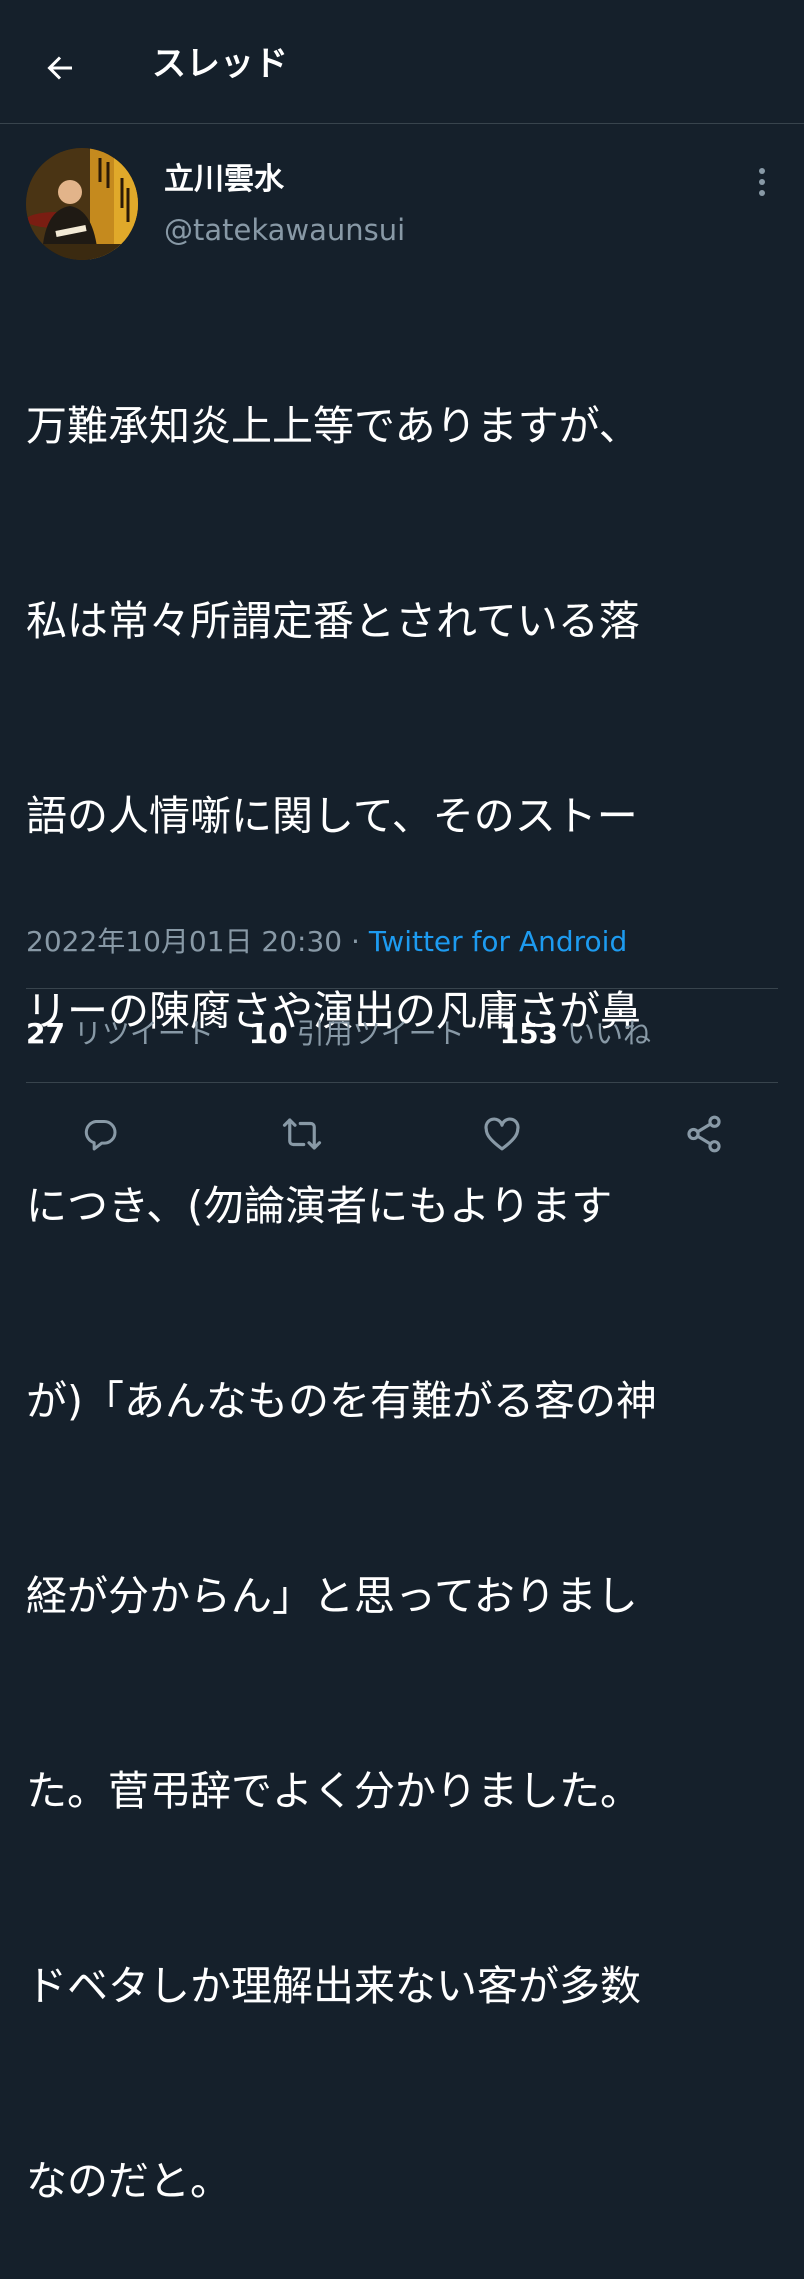  I want to click on retweets-count: 27, so click(45, 1033).